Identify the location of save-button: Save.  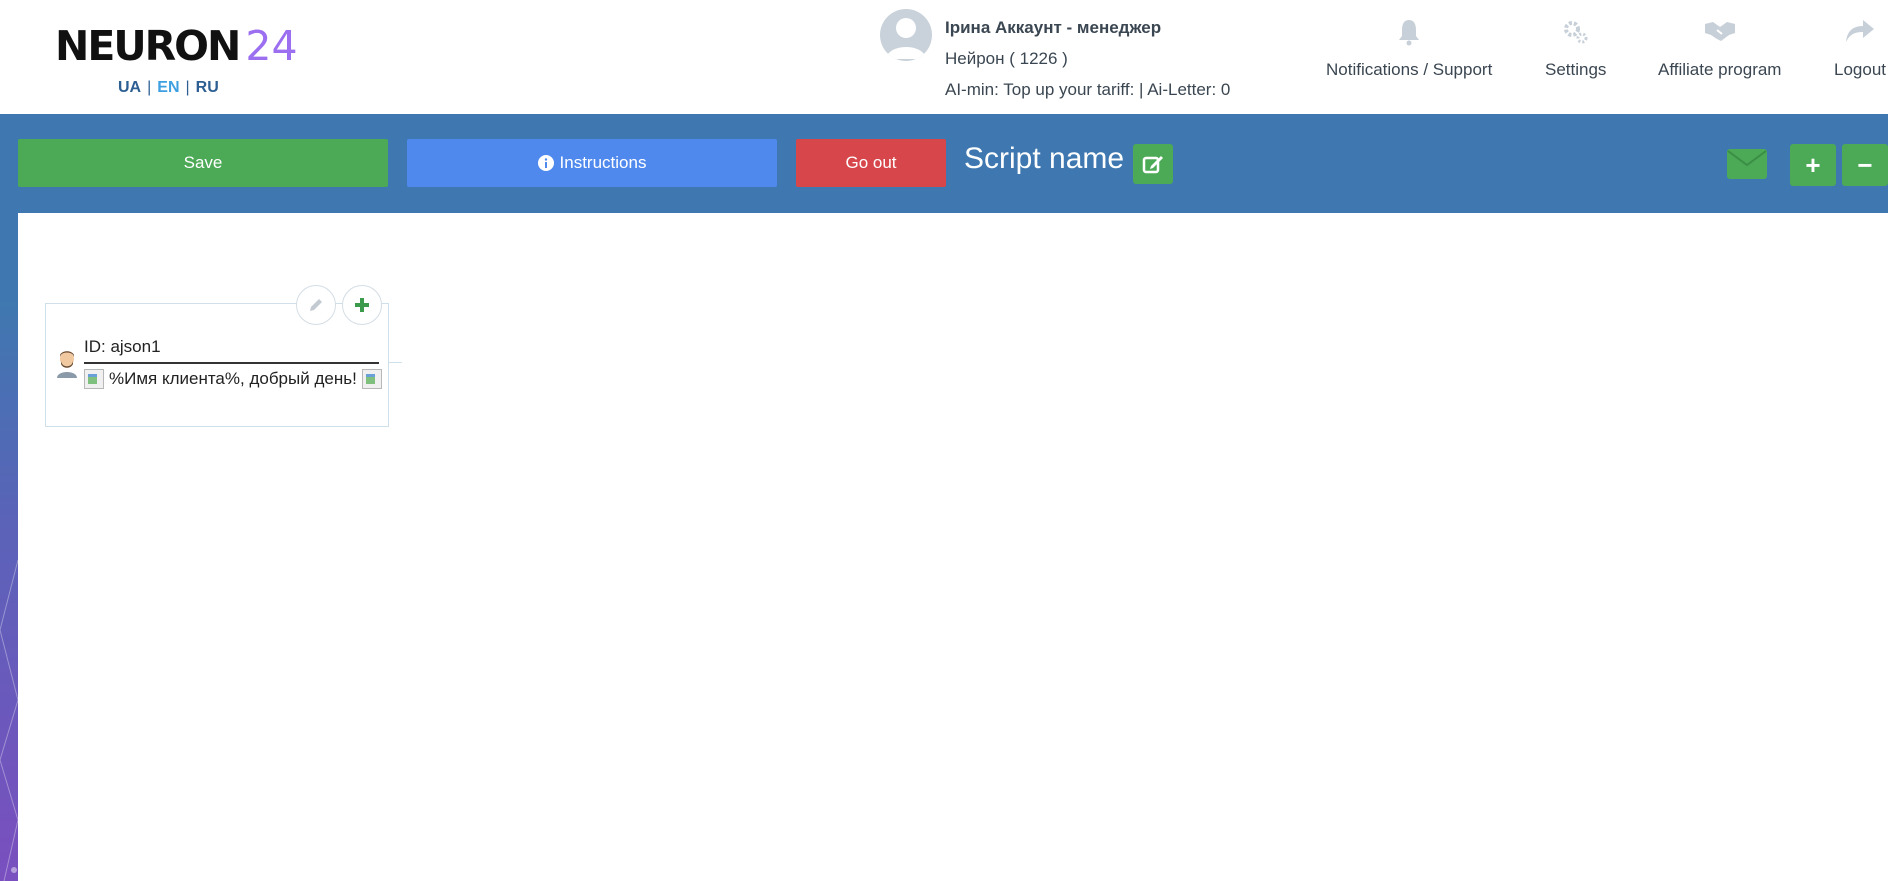
(203, 163).